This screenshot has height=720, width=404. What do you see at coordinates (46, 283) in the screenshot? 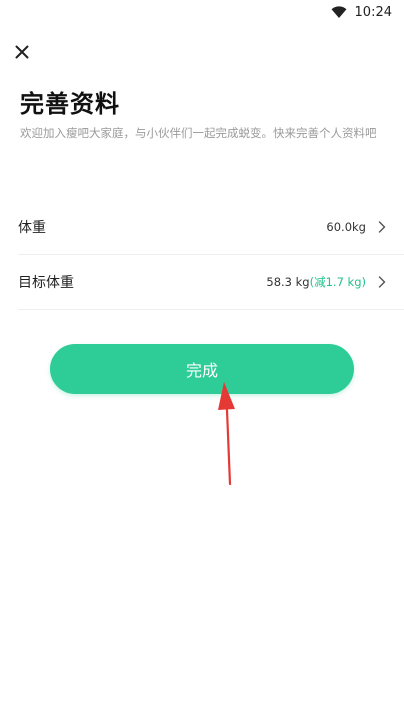
I see `target-weight-label: 目标体重` at bounding box center [46, 283].